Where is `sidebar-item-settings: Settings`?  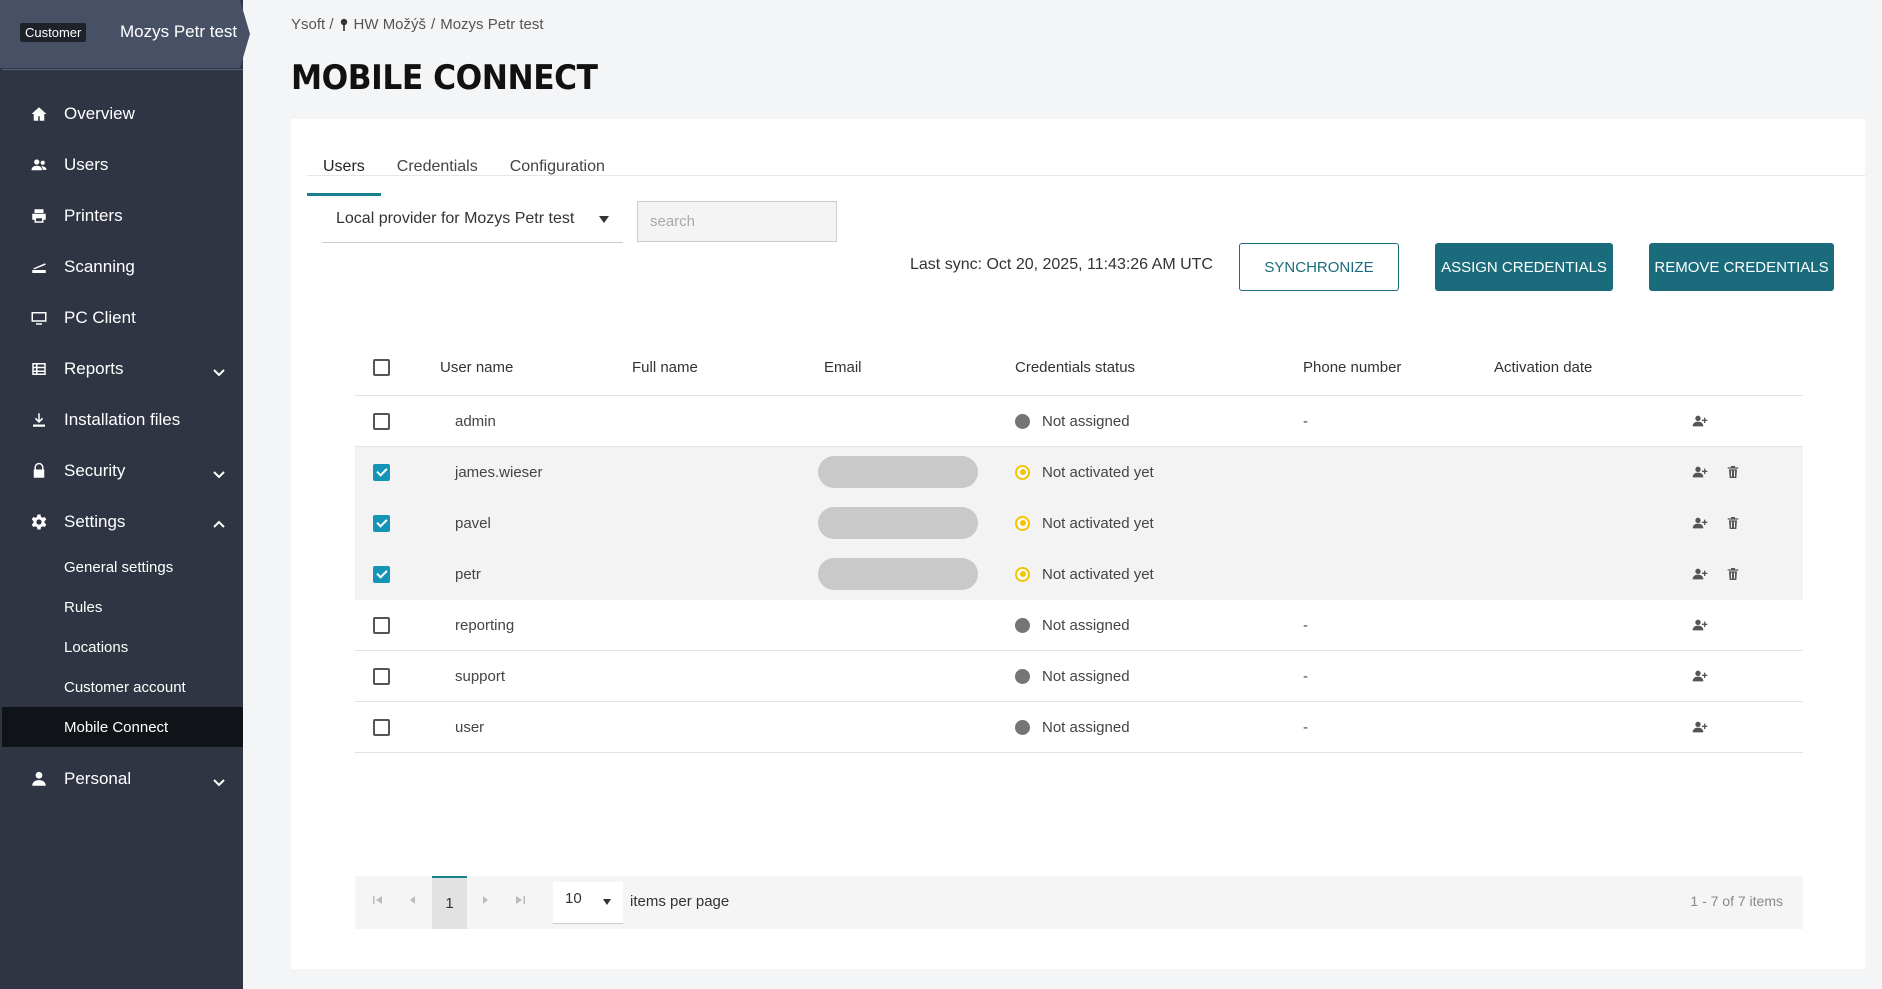 sidebar-item-settings: Settings is located at coordinates (121, 521).